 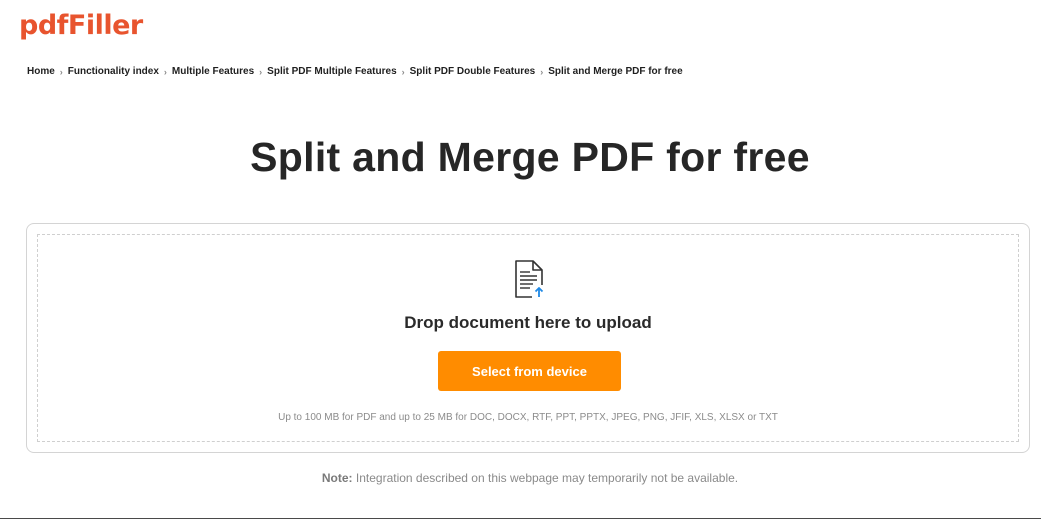 What do you see at coordinates (213, 71) in the screenshot?
I see `breadcrumb-multiple-features: Multiple Features` at bounding box center [213, 71].